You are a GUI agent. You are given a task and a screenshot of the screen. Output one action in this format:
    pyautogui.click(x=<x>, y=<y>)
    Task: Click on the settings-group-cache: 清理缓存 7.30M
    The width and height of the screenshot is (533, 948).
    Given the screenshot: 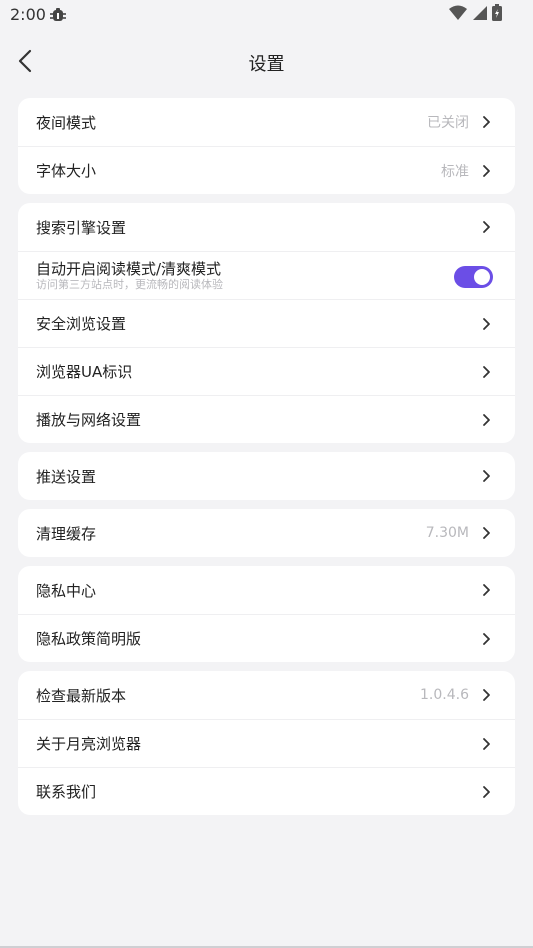 What is the action you would take?
    pyautogui.click(x=266, y=533)
    